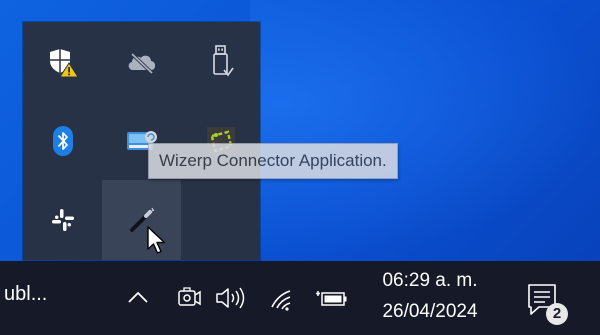  I want to click on tray-item-bluetooth, so click(62, 140).